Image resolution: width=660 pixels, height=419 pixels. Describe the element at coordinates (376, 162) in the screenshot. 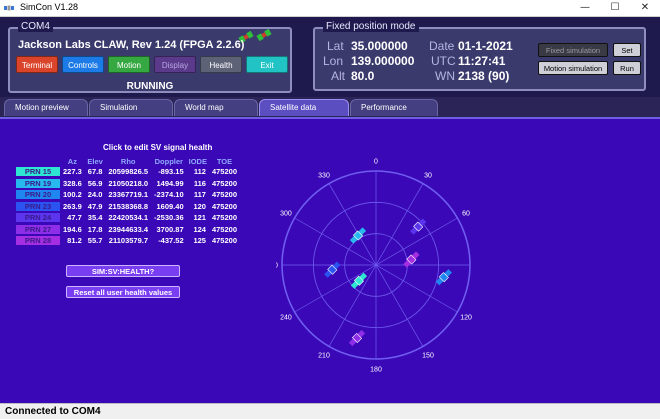

I see `azimuth-label: 0` at that location.